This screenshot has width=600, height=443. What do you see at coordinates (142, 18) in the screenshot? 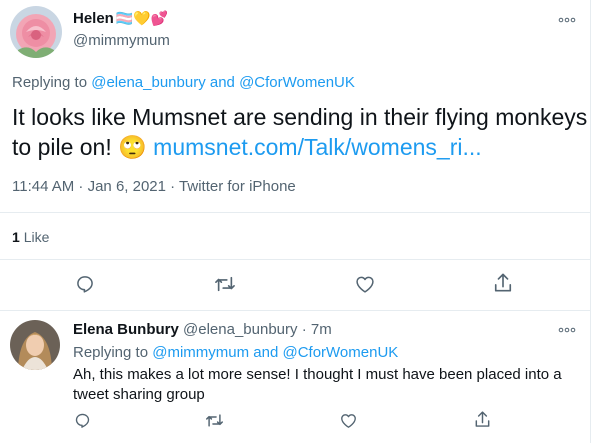
I see `author-emoji: 🏳️‍⚧️💛💕` at bounding box center [142, 18].